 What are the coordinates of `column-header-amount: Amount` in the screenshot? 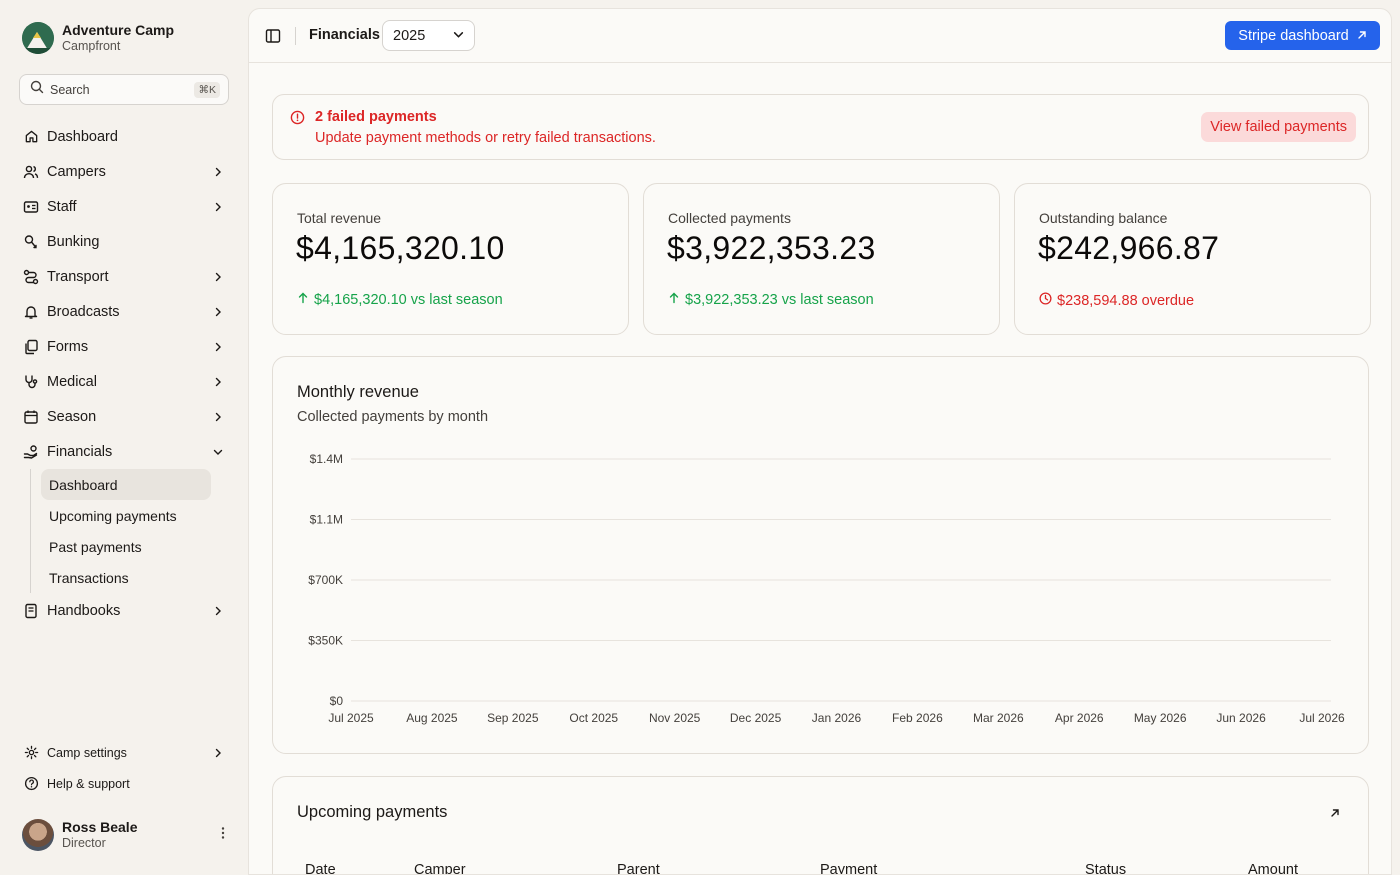 It's located at (1273, 868).